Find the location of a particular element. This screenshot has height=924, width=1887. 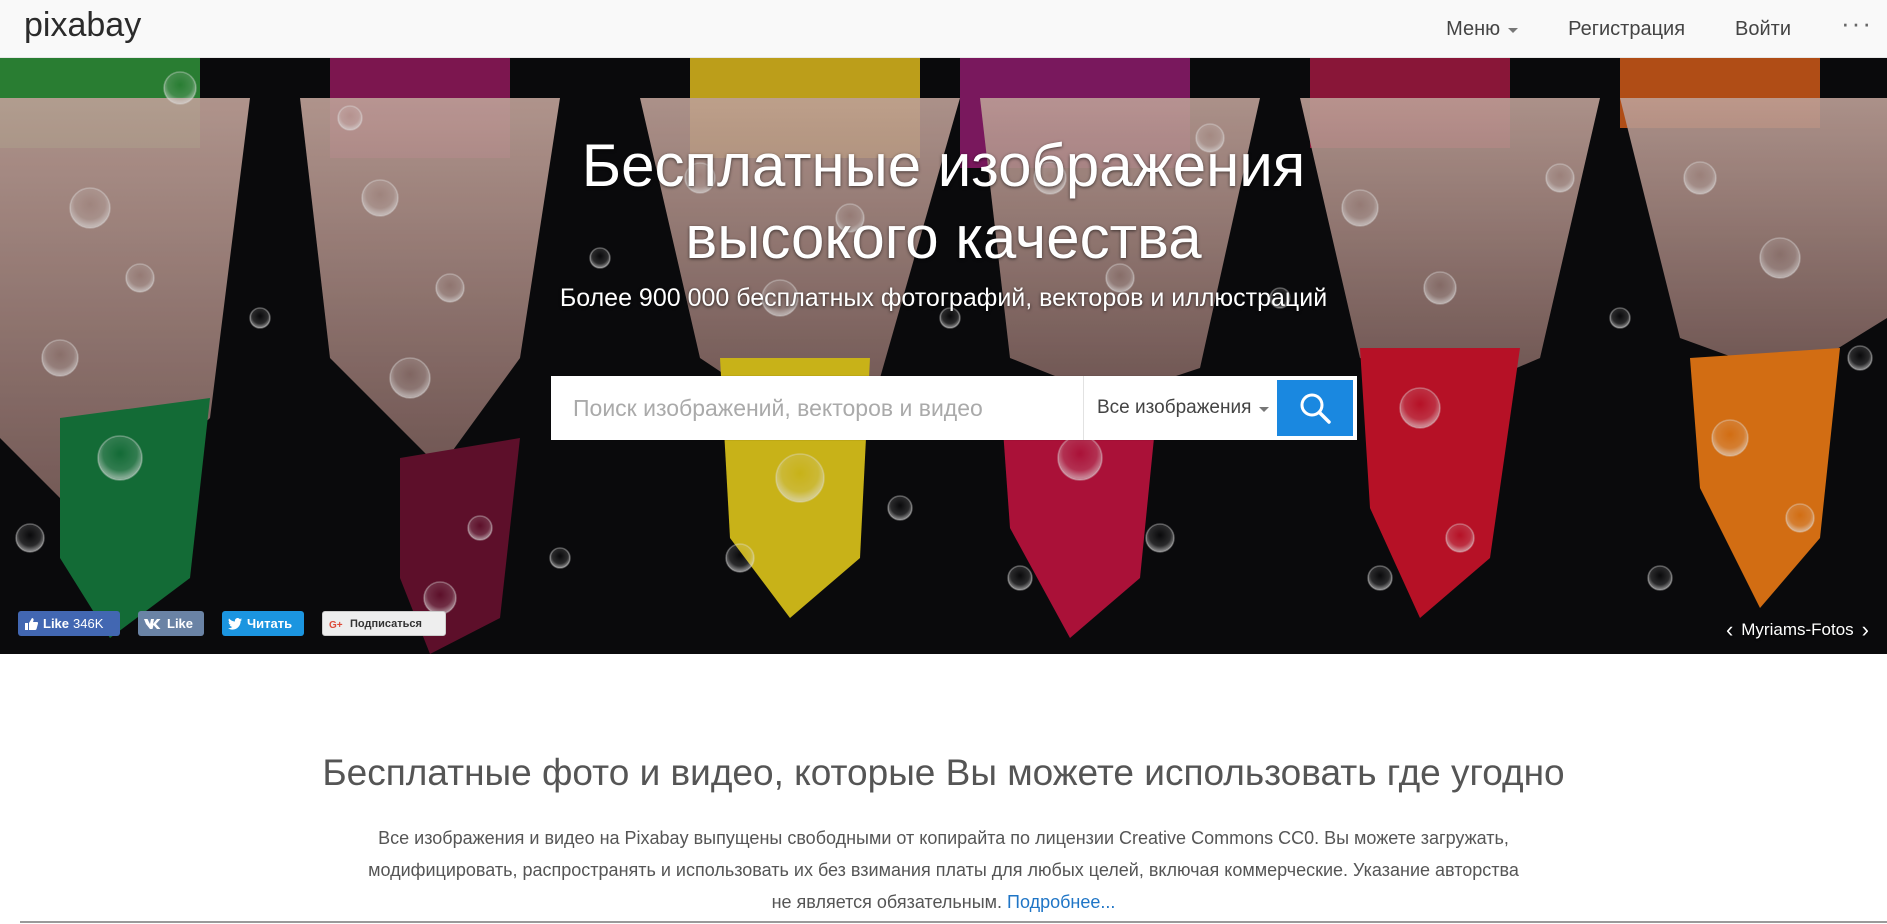

twitter-follow-label: Читать is located at coordinates (270, 623).